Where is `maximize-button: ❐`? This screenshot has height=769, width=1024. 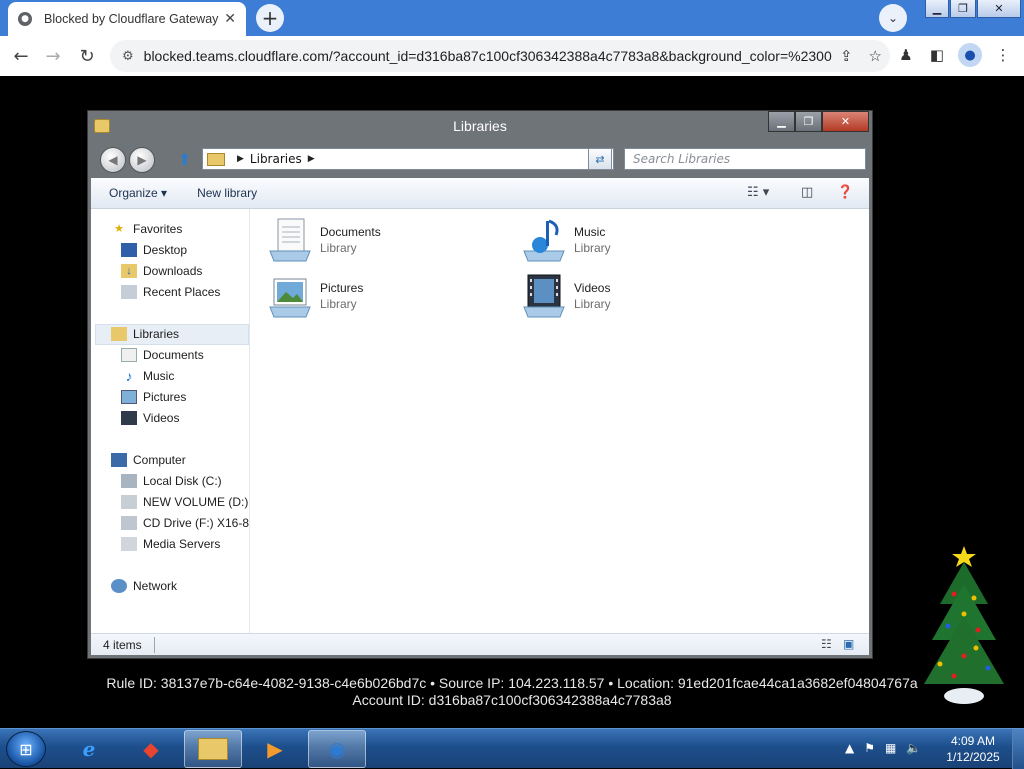
maximize-button: ❐ is located at coordinates (963, 9).